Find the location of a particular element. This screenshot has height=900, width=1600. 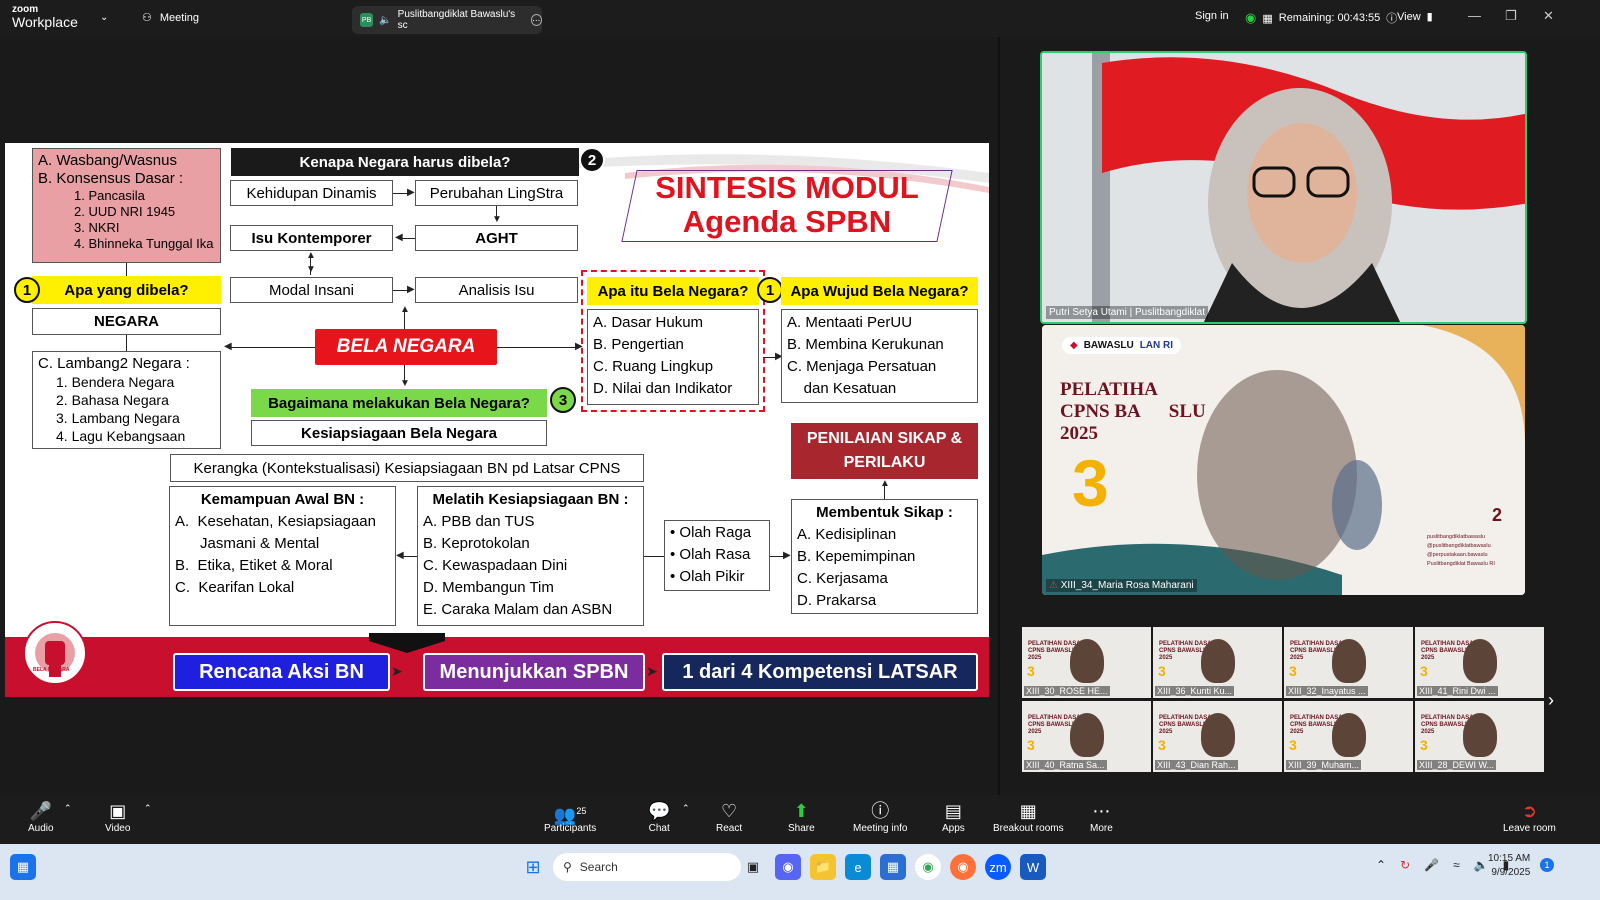

chevron-up-icon: ⌃ is located at coordinates (1381, 865).